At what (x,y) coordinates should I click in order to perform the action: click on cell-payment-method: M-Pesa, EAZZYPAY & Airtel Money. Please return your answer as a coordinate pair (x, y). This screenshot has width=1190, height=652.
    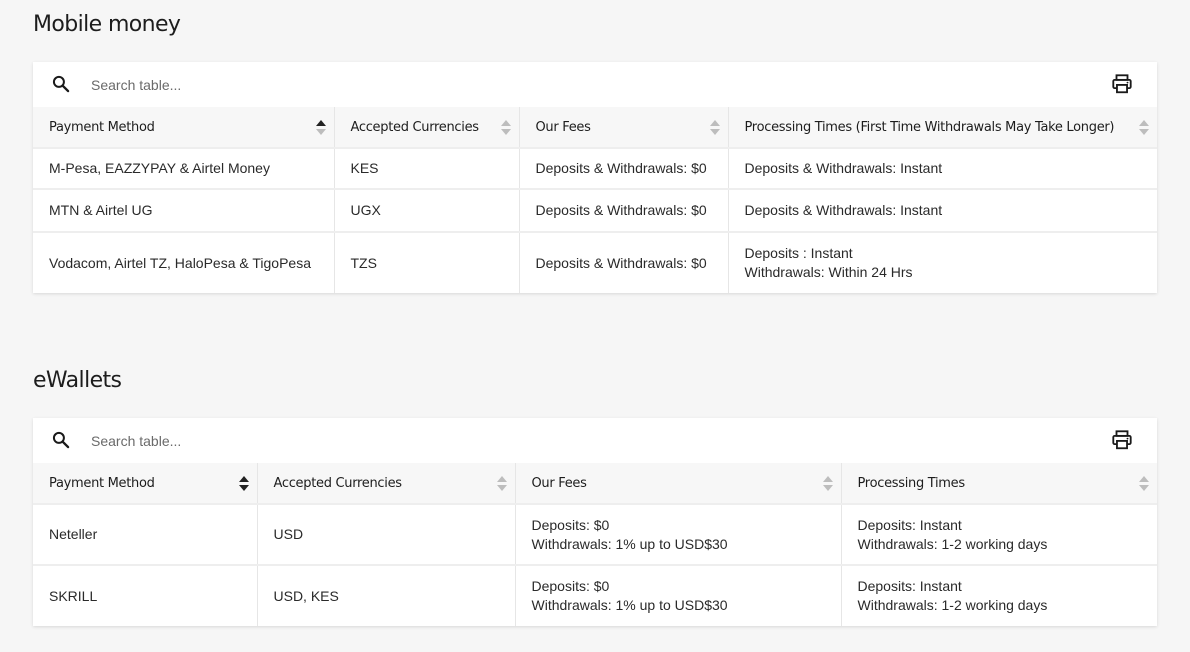
    Looking at the image, I should click on (184, 168).